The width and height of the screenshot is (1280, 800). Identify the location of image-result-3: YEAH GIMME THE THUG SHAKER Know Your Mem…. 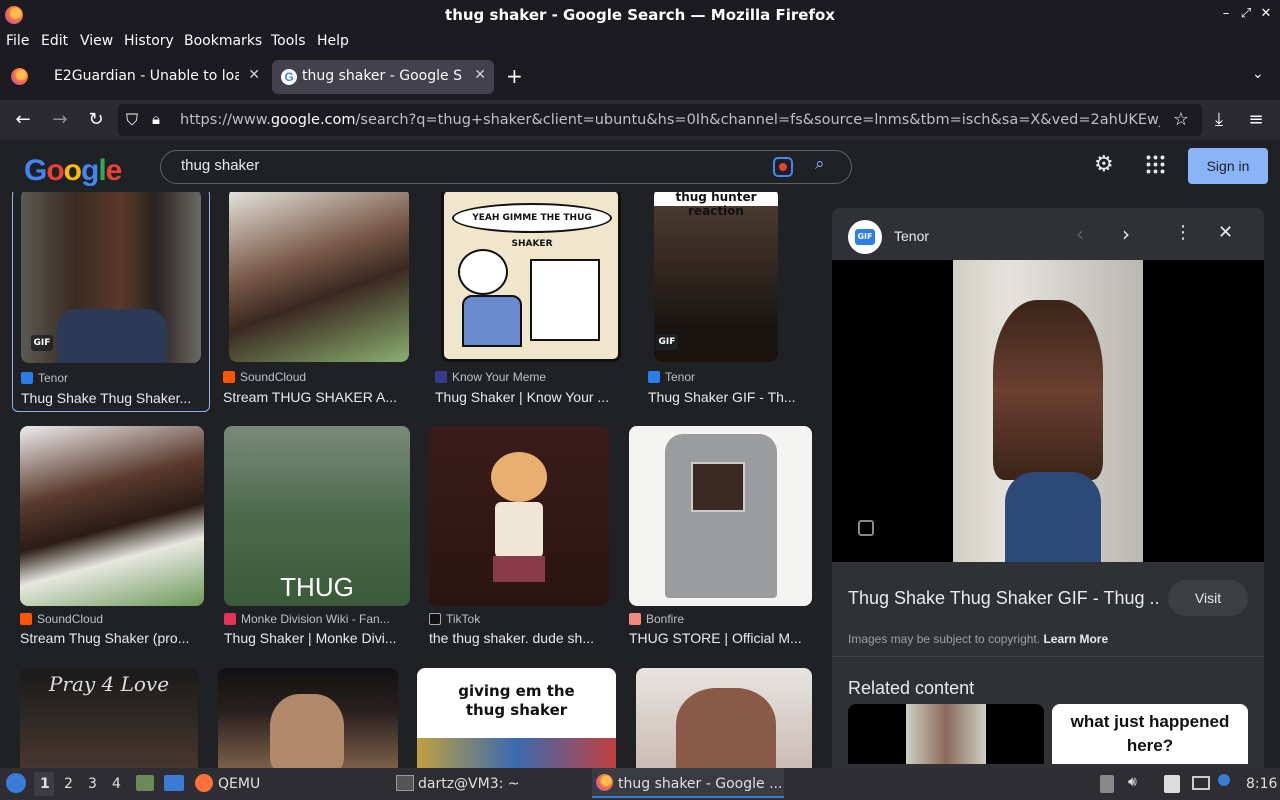
(528, 300).